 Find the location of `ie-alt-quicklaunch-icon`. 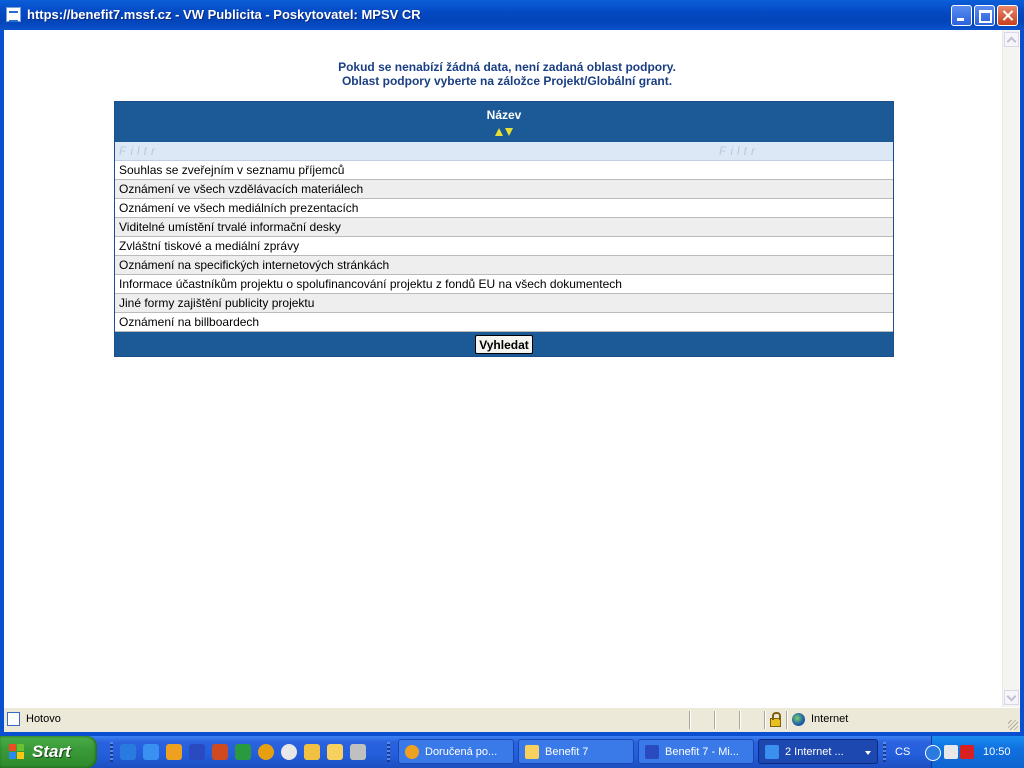

ie-alt-quicklaunch-icon is located at coordinates (151, 752).